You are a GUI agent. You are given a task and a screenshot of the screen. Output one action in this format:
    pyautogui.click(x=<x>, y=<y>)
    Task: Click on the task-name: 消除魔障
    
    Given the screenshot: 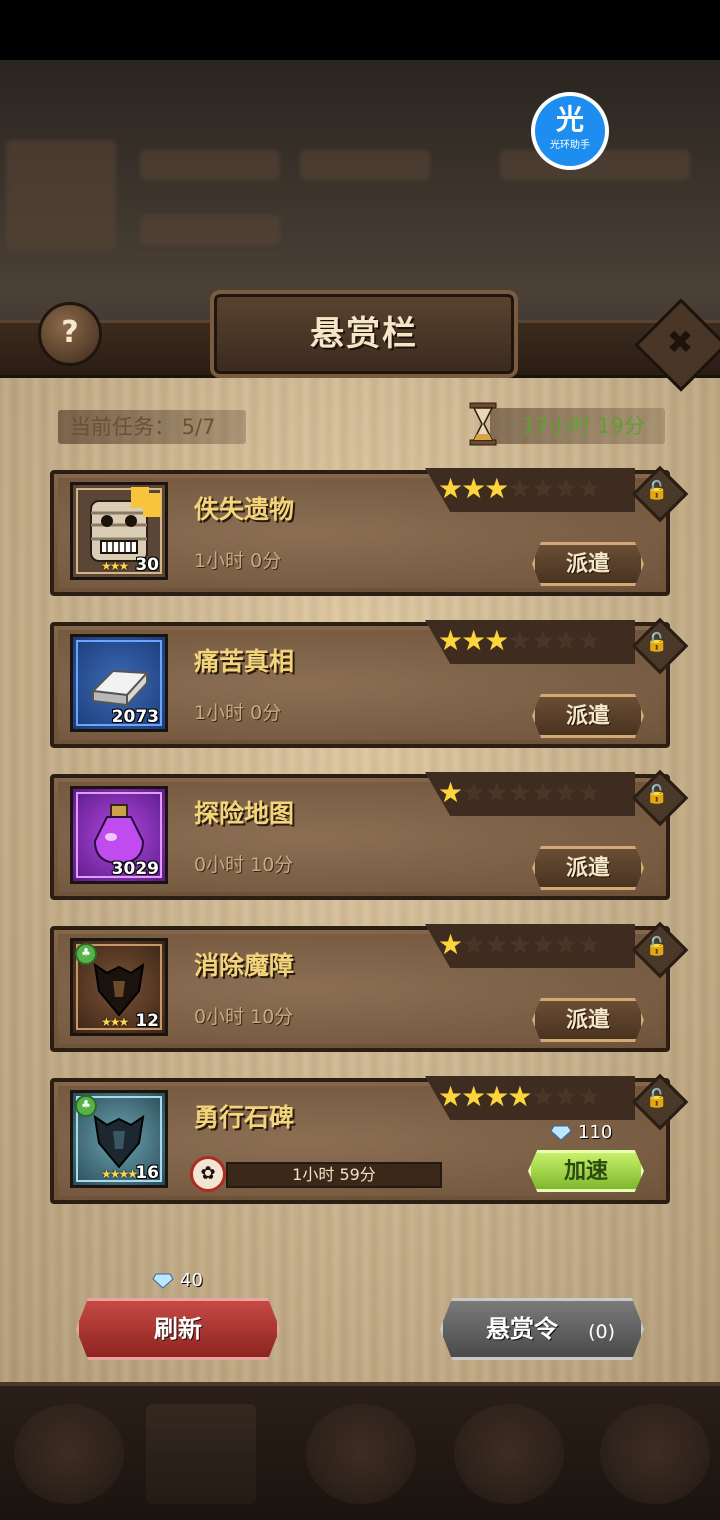 What is the action you would take?
    pyautogui.click(x=244, y=965)
    